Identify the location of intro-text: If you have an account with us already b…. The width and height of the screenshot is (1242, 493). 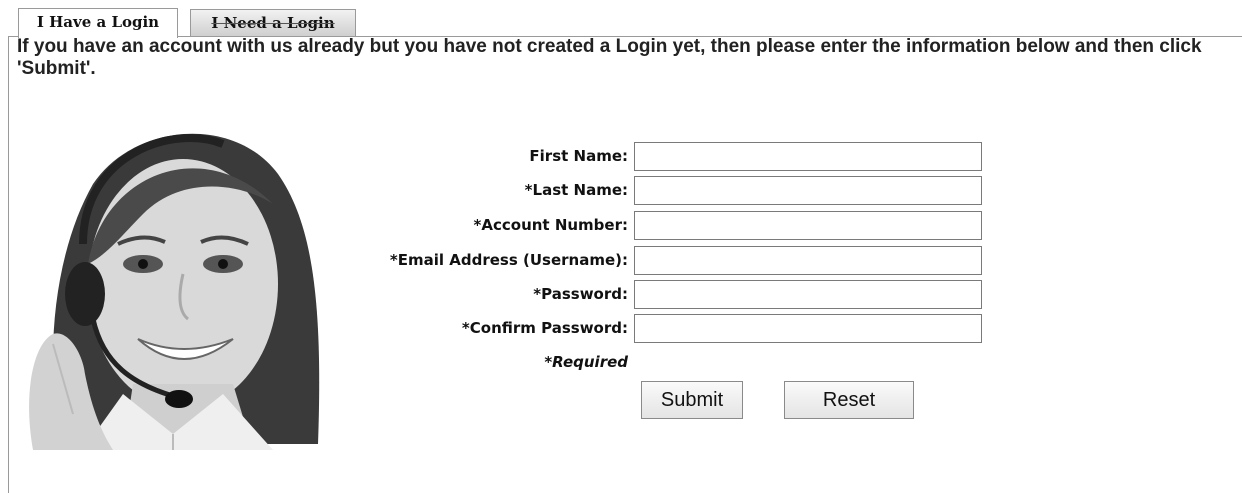
(609, 57).